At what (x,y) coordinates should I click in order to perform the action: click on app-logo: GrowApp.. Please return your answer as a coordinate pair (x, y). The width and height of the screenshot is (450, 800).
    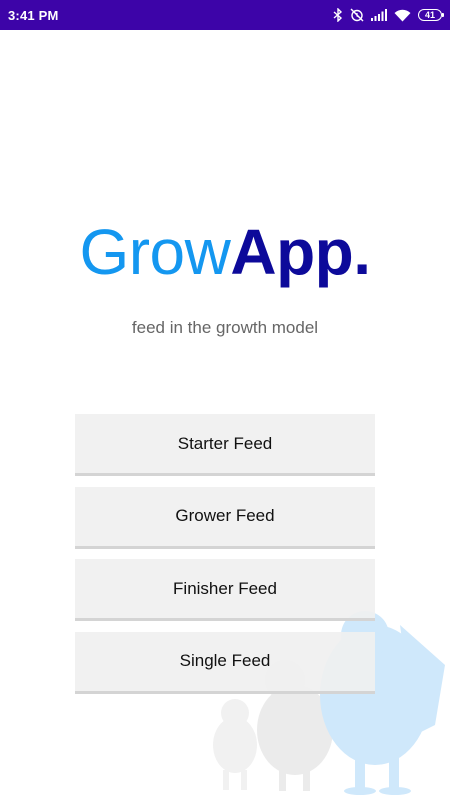
    Looking at the image, I should click on (225, 252).